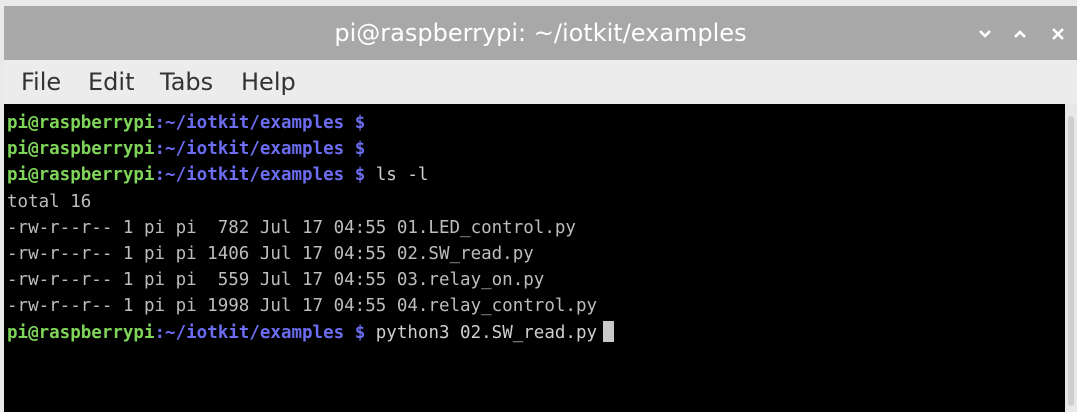 The width and height of the screenshot is (1077, 412). I want to click on window-title: pi@raspberrypi: ~/iotkit/examples, so click(540, 33).